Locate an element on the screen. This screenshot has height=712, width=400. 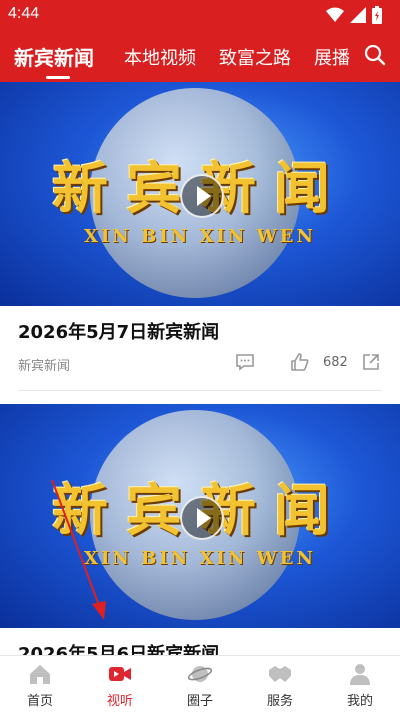
handshake-icon is located at coordinates (280, 674).